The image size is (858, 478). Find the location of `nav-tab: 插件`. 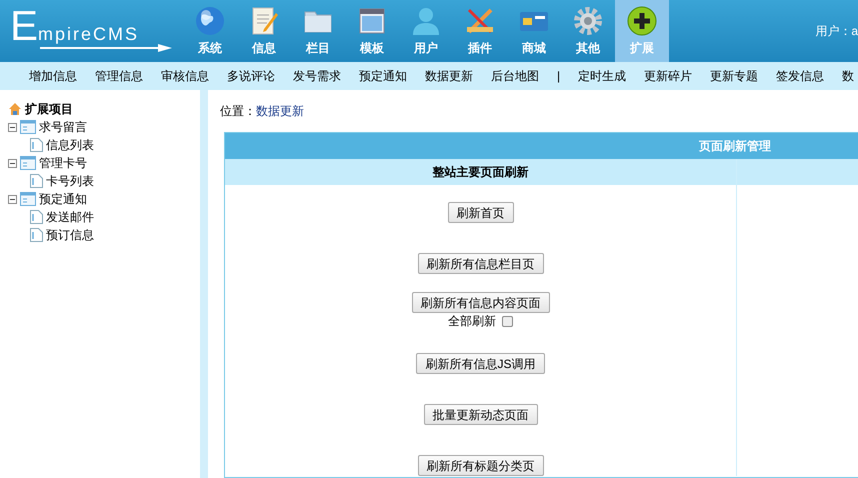

nav-tab: 插件 is located at coordinates (480, 31).